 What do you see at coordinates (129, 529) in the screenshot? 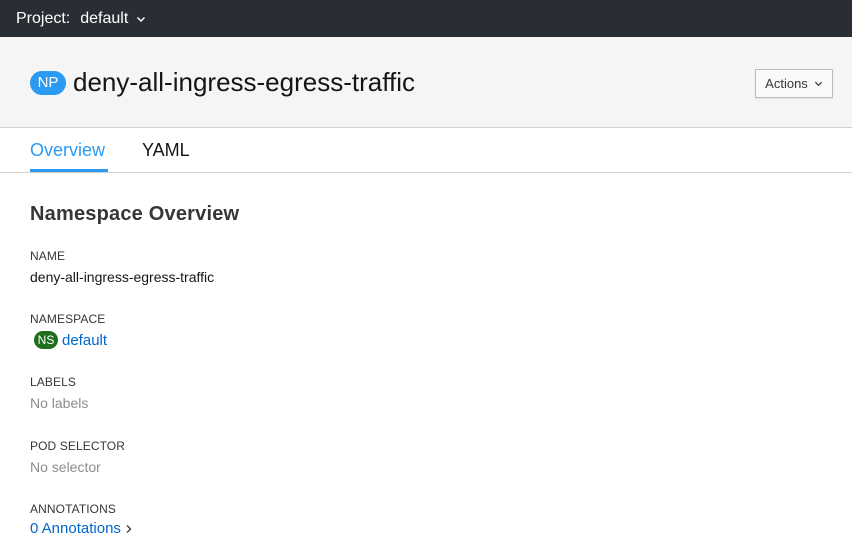
I see `chevron-right-icon` at bounding box center [129, 529].